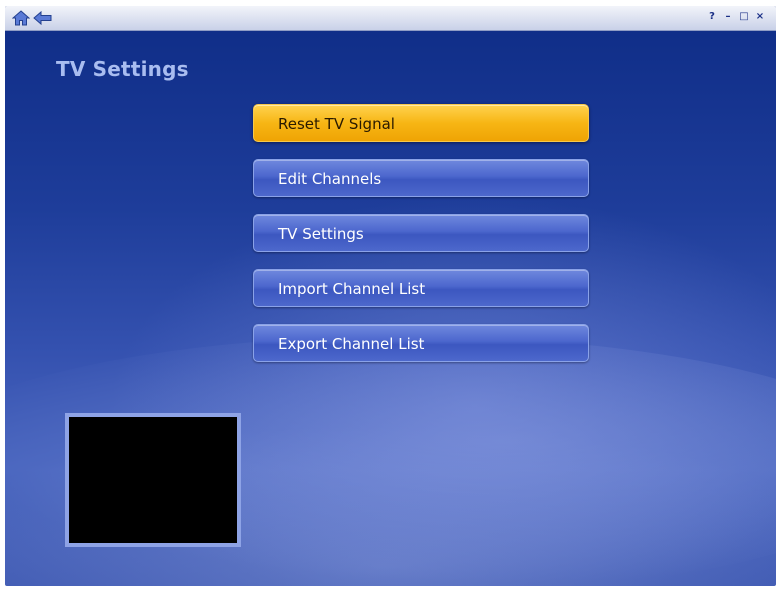 This screenshot has width=781, height=592. What do you see at coordinates (760, 17) in the screenshot?
I see `close-button: ×` at bounding box center [760, 17].